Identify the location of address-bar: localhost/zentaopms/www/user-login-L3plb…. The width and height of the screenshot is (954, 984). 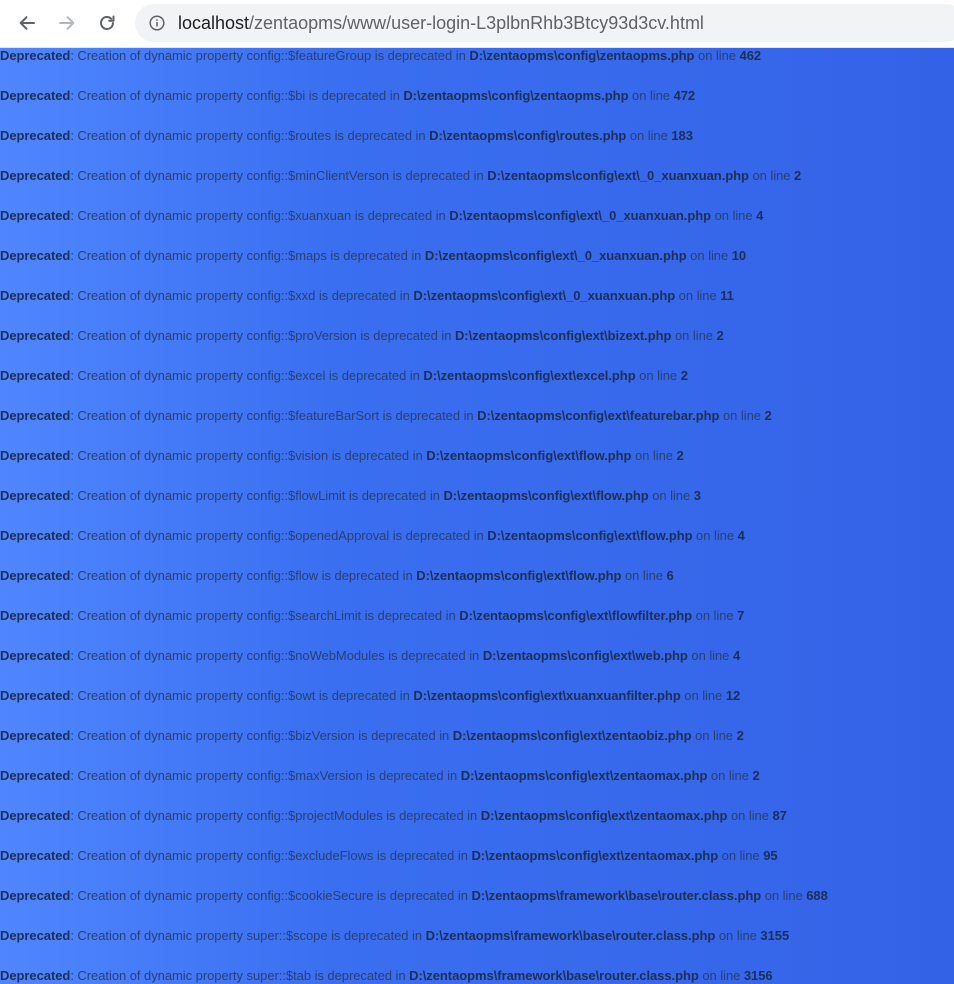
(544, 23).